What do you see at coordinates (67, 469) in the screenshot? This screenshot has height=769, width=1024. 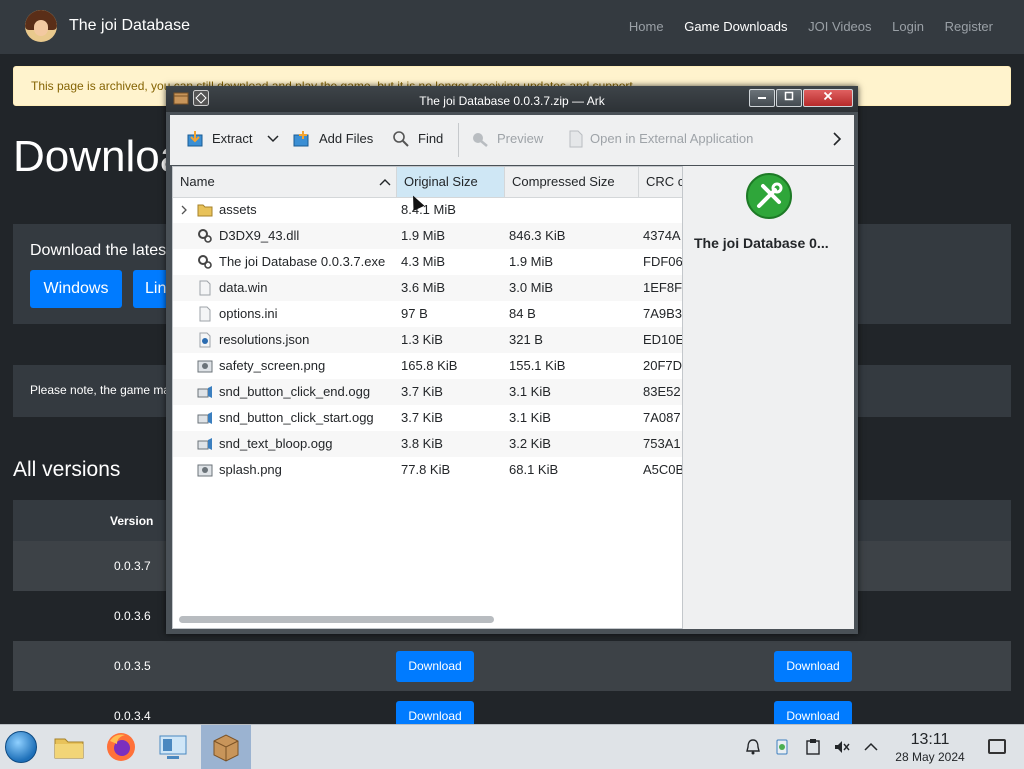 I see `all-versions-heading: All versions` at bounding box center [67, 469].